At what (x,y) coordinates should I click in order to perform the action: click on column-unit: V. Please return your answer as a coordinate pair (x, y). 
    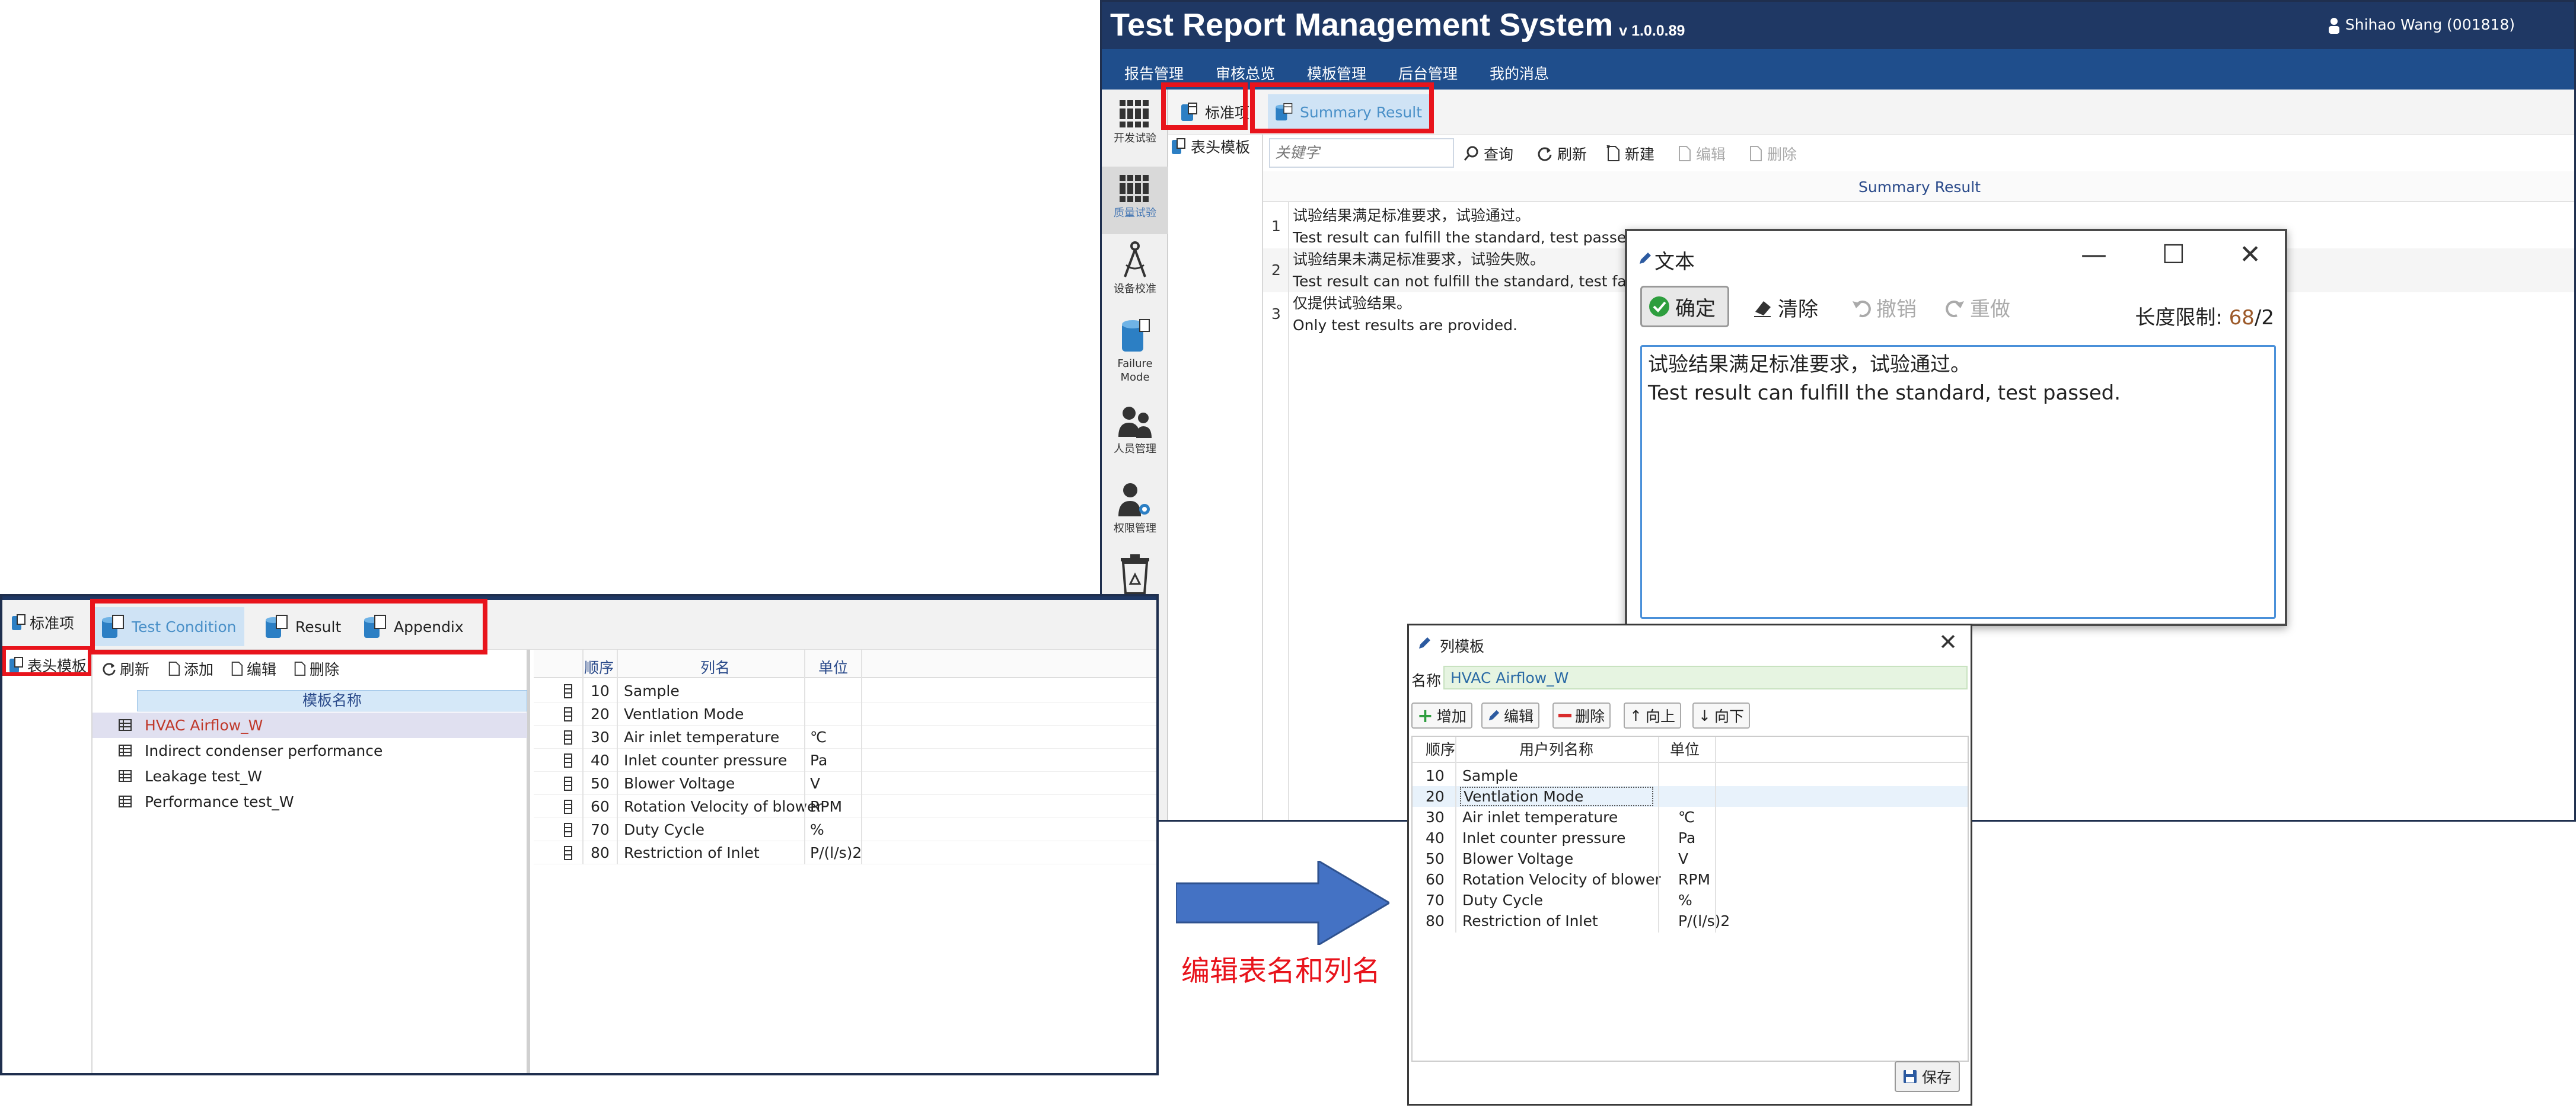
    Looking at the image, I should click on (815, 783).